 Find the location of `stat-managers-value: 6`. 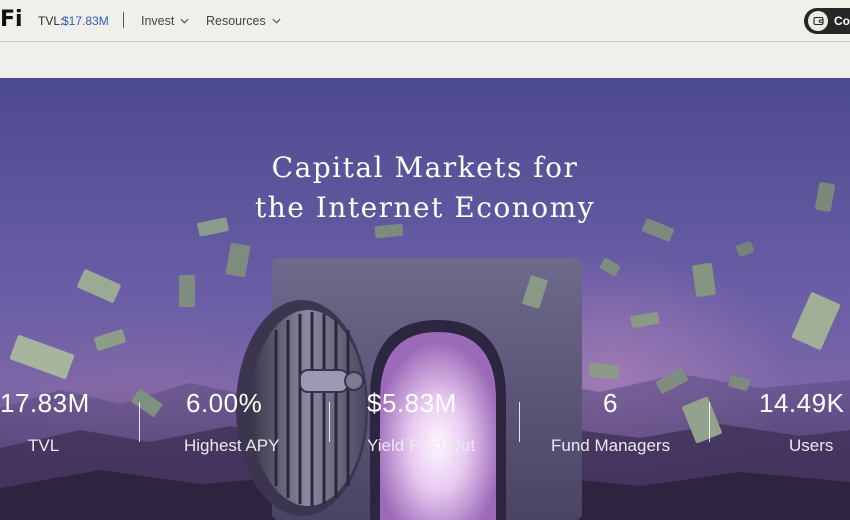

stat-managers-value: 6 is located at coordinates (610, 403).